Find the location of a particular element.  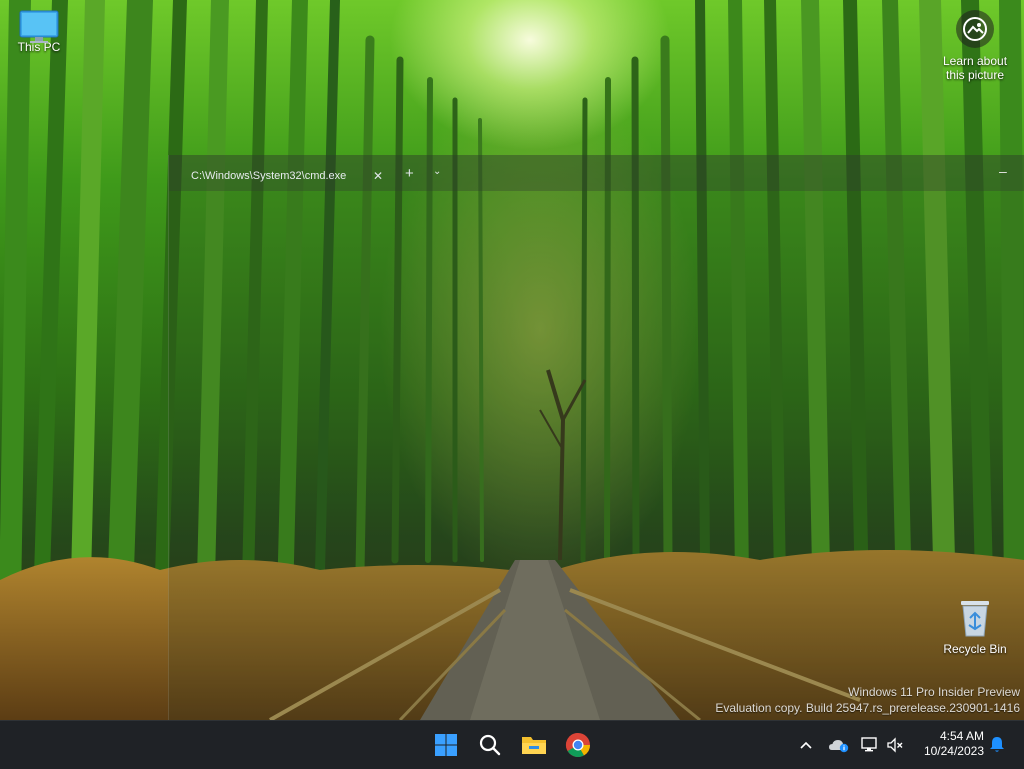

onedrive-tray-button is located at coordinates (839, 745).